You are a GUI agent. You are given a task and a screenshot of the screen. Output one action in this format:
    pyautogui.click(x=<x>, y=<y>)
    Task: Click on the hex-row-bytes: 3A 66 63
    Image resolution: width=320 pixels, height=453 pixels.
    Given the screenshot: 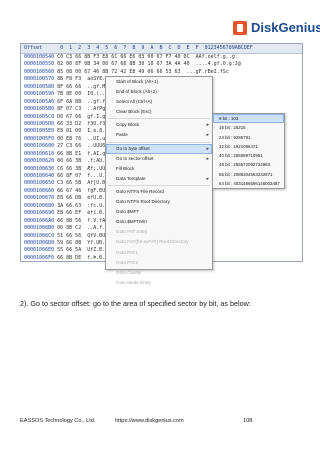 What is the action you would take?
    pyautogui.click(x=69, y=206)
    